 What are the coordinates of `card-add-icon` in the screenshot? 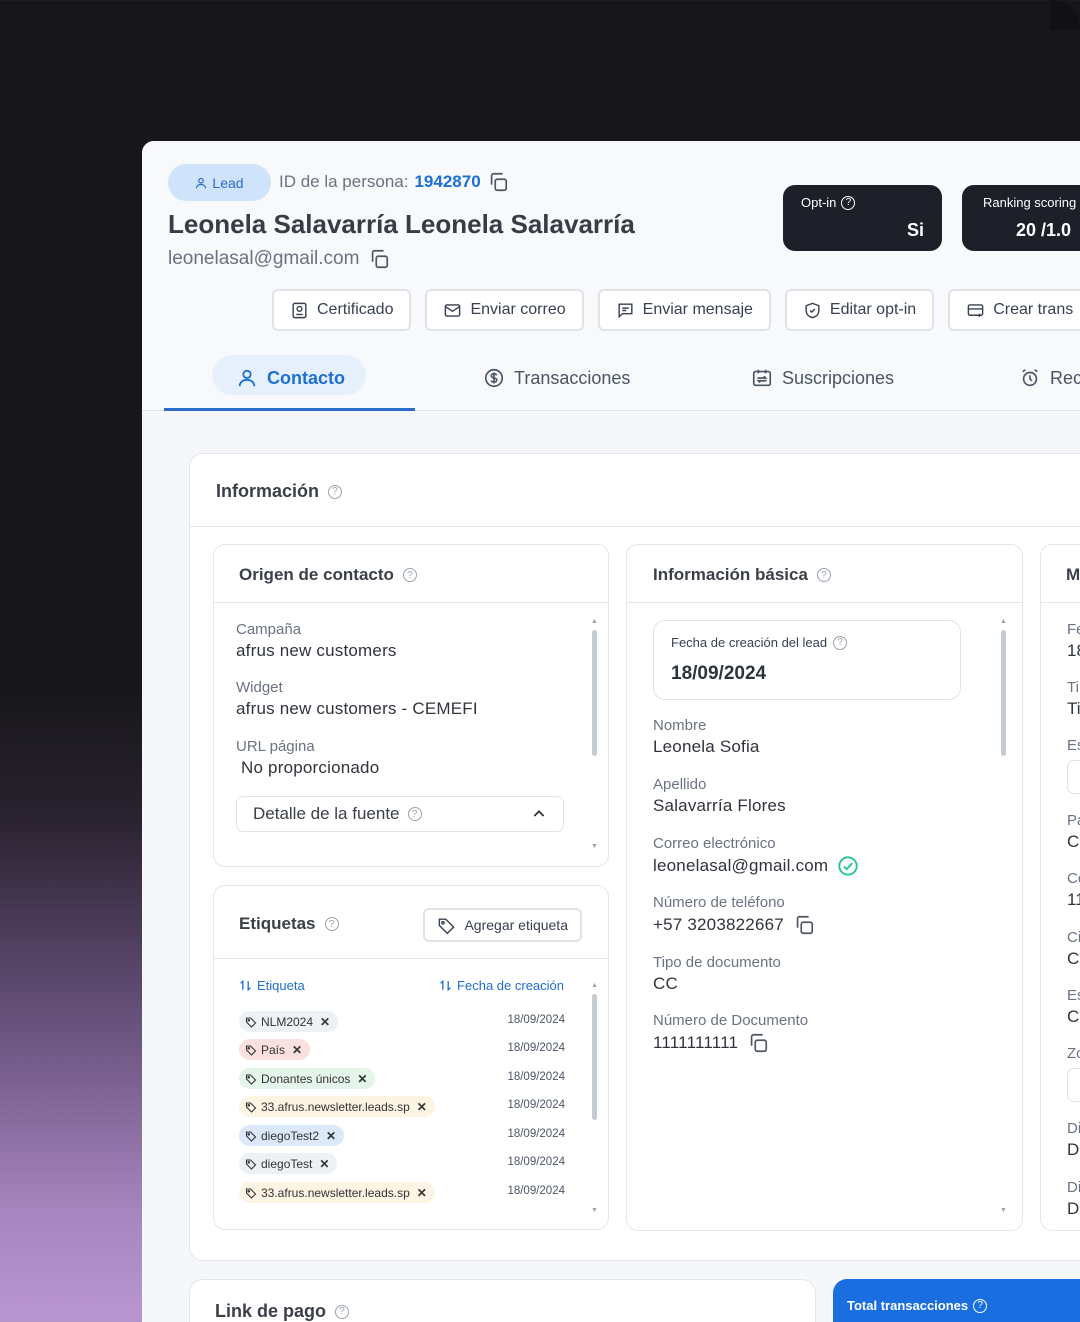 It's located at (975, 310).